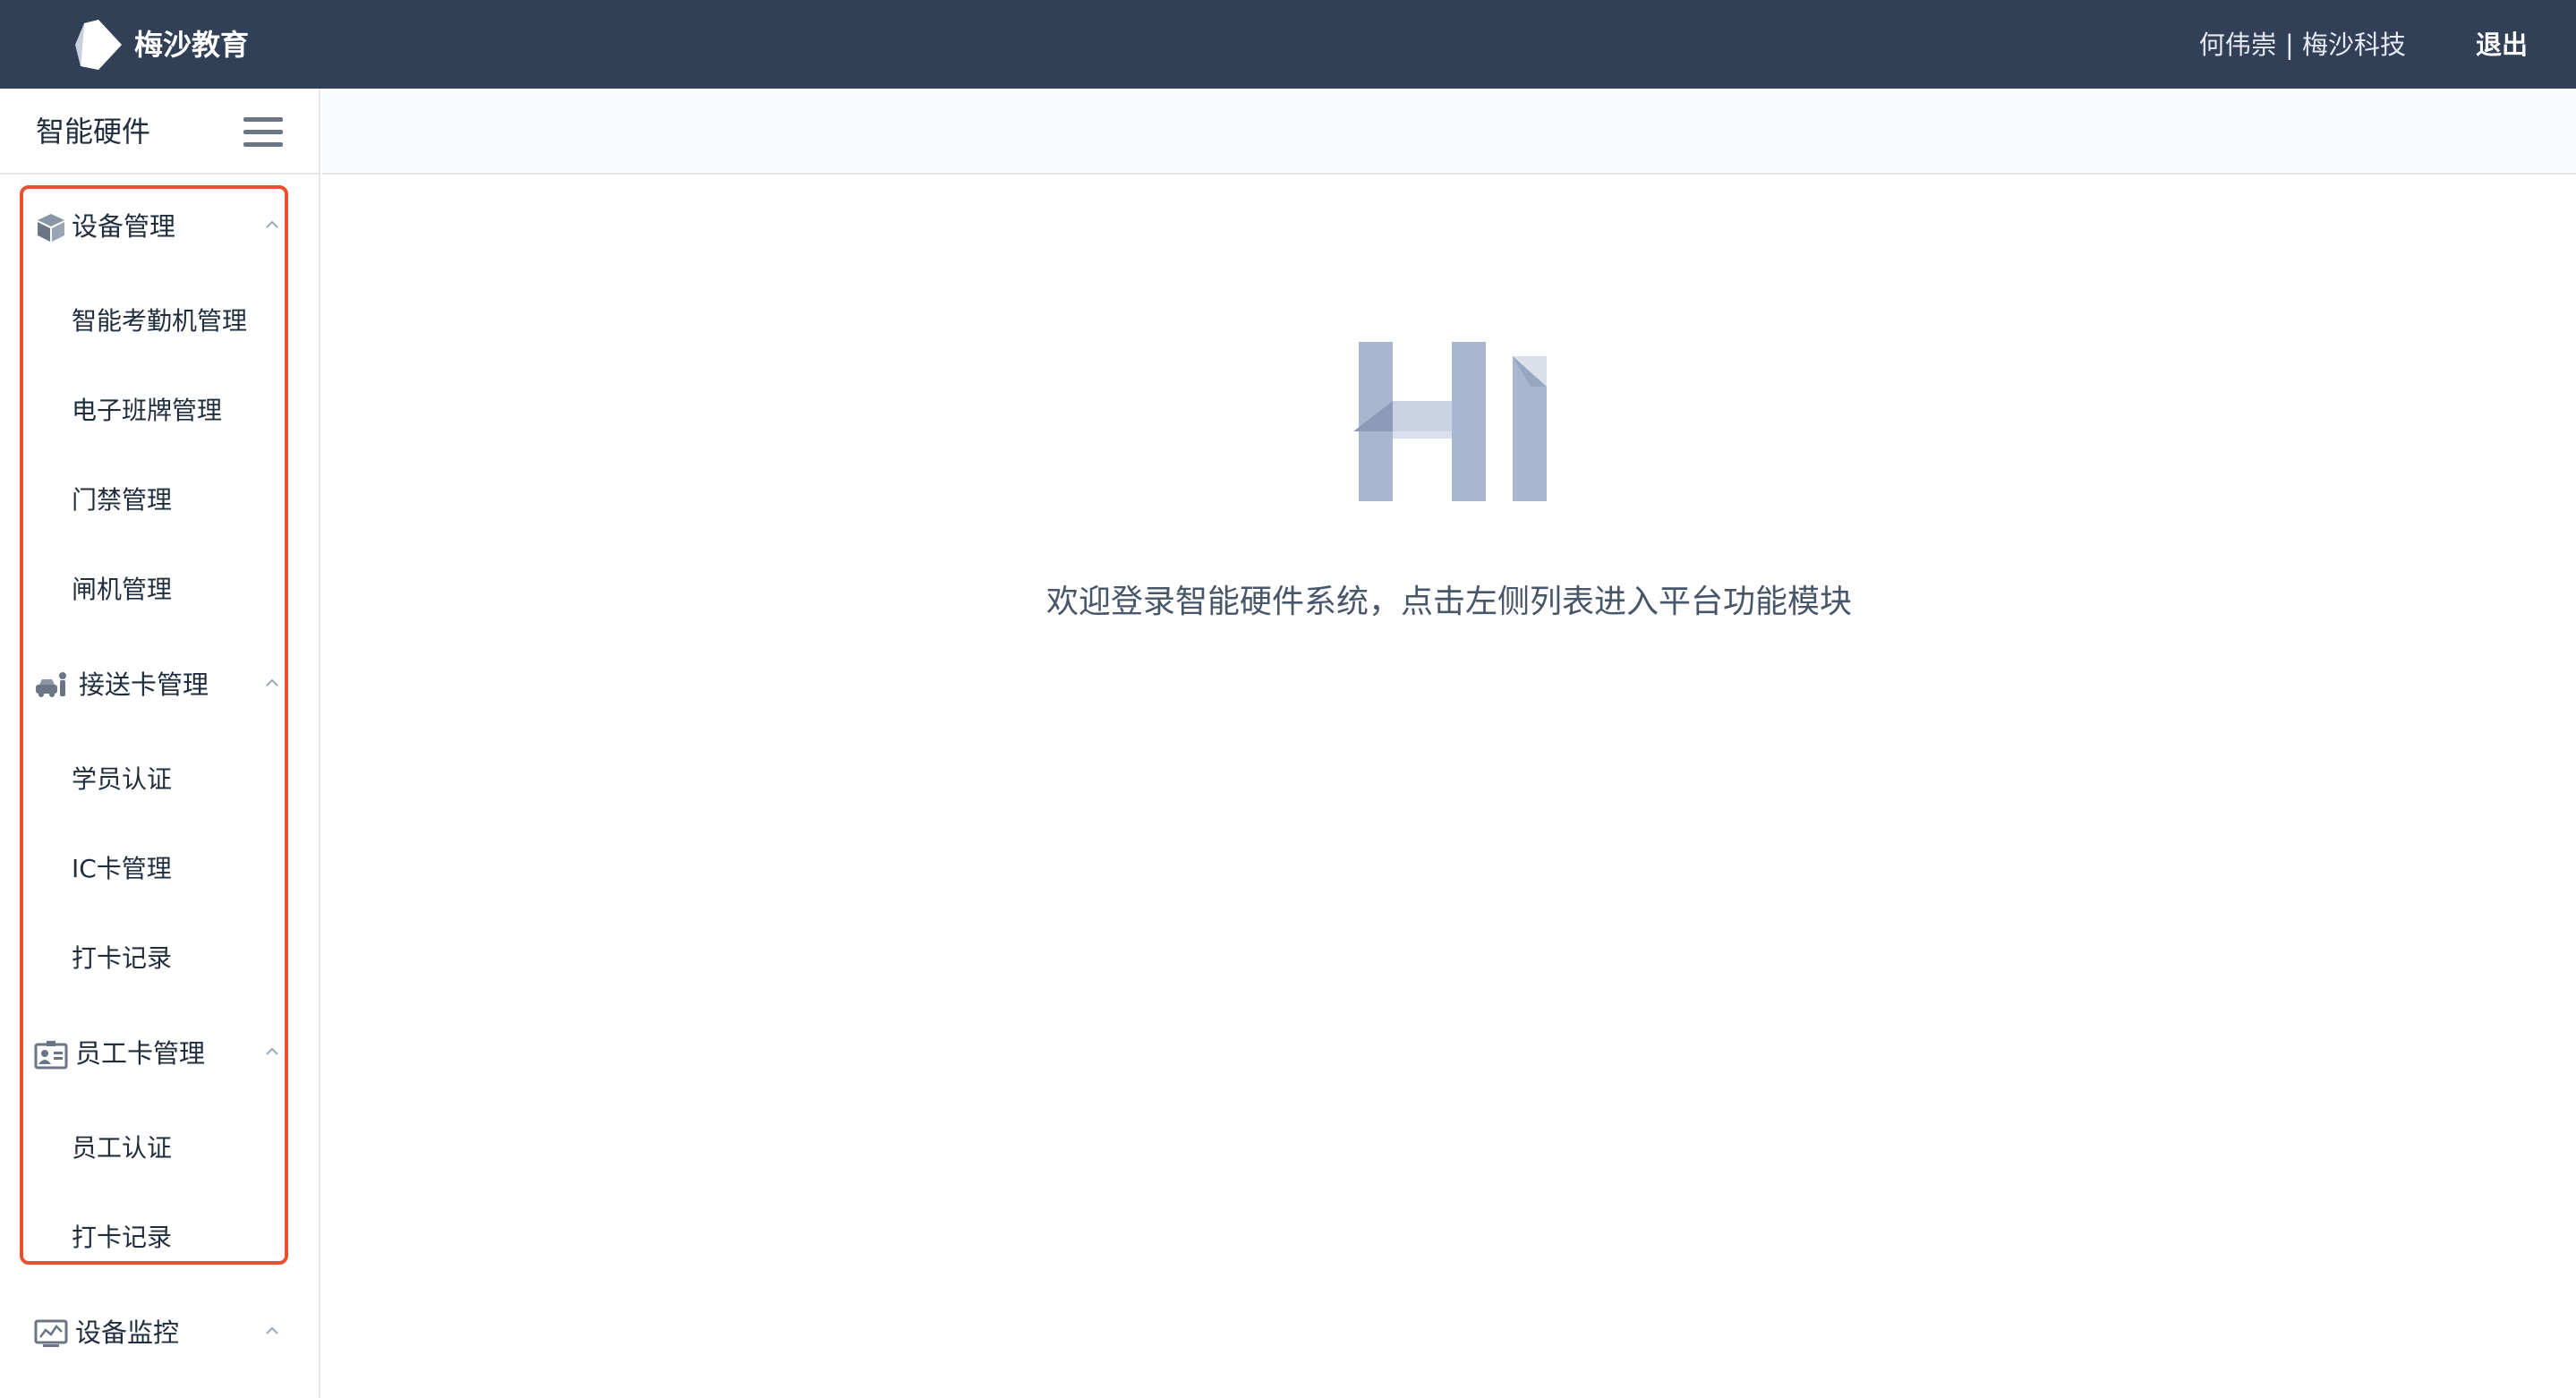 Image resolution: width=2576 pixels, height=1398 pixels. I want to click on menu-item-punch-record: 打卡记录, so click(122, 959).